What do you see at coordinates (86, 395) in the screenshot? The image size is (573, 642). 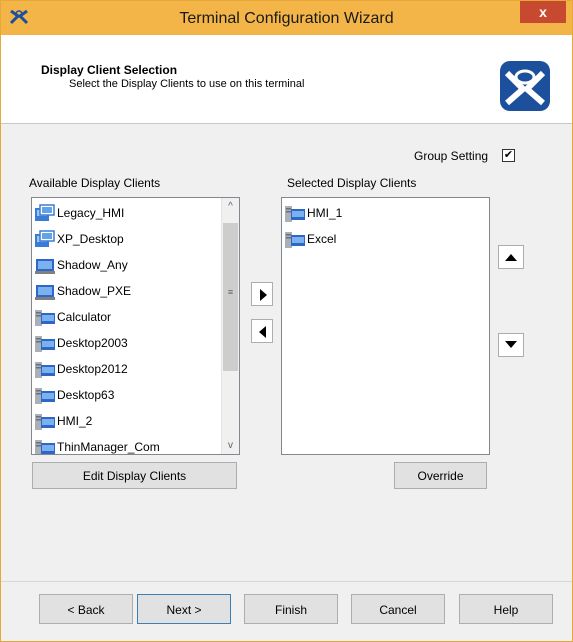 I see `available-client-item-label: Desktop63` at bounding box center [86, 395].